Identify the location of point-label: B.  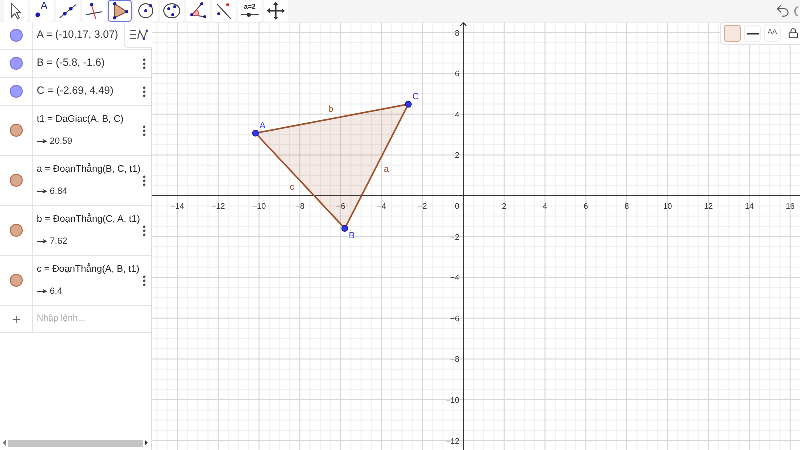
(352, 235).